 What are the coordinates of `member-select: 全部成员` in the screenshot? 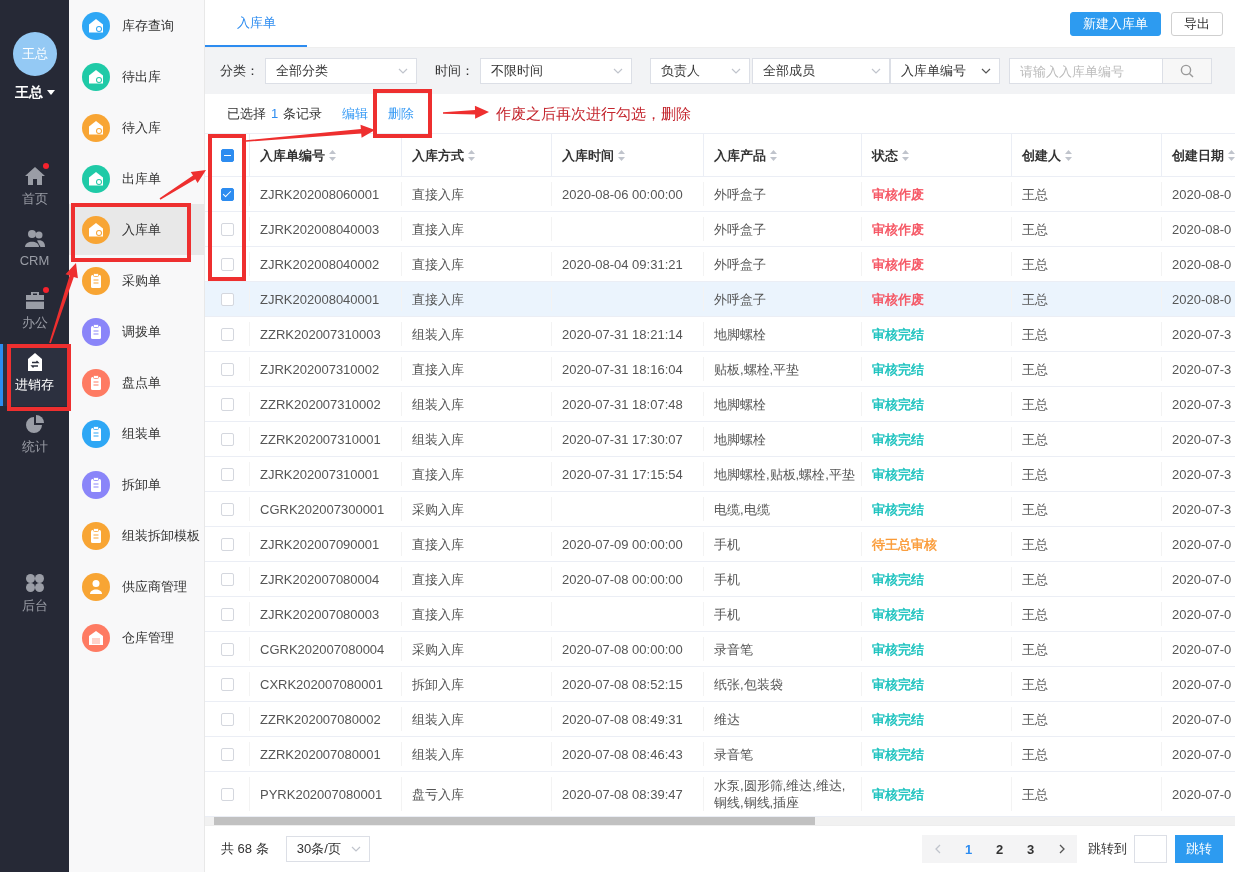 It's located at (821, 71).